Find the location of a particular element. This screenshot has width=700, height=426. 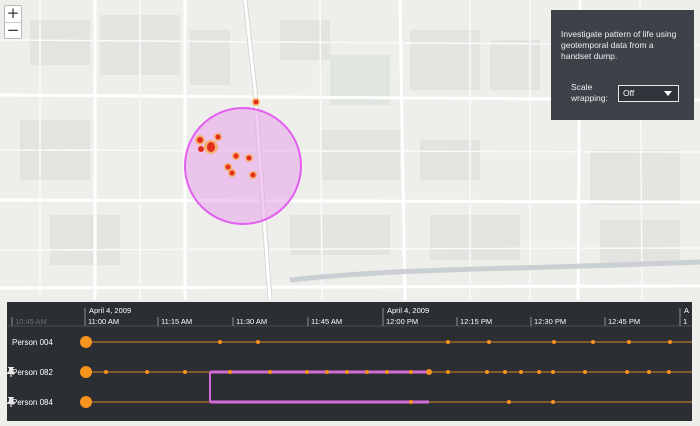

zoom-out-button: − is located at coordinates (13, 30).